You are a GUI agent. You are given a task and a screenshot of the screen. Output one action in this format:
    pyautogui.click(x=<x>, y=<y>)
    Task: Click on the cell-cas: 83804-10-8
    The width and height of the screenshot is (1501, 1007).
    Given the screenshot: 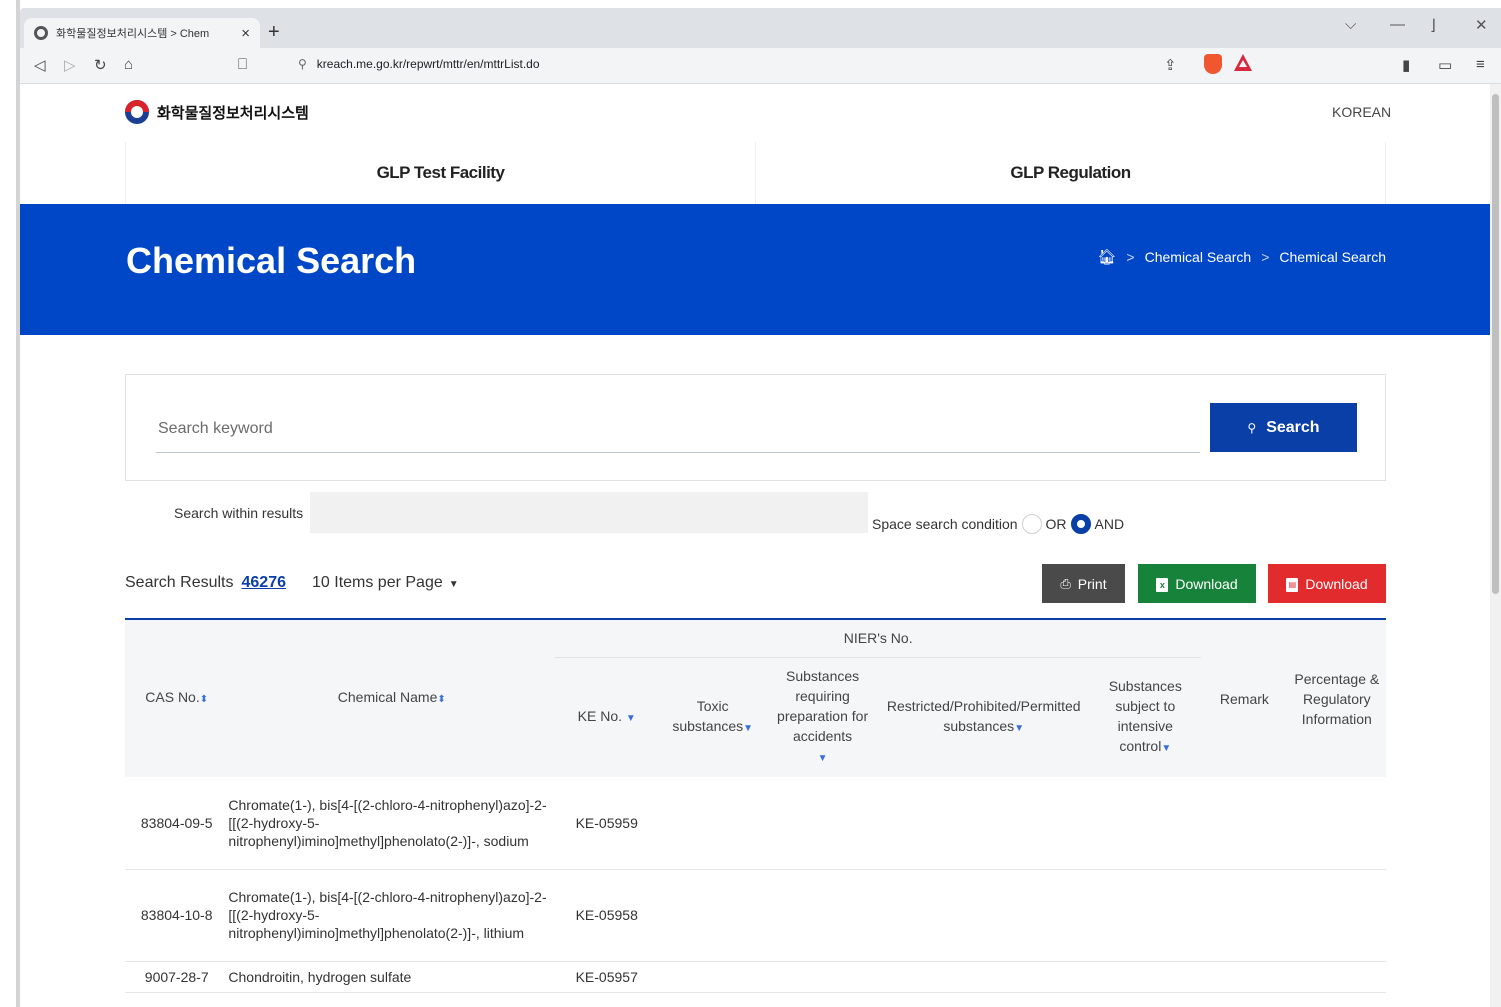 What is the action you would take?
    pyautogui.click(x=177, y=915)
    